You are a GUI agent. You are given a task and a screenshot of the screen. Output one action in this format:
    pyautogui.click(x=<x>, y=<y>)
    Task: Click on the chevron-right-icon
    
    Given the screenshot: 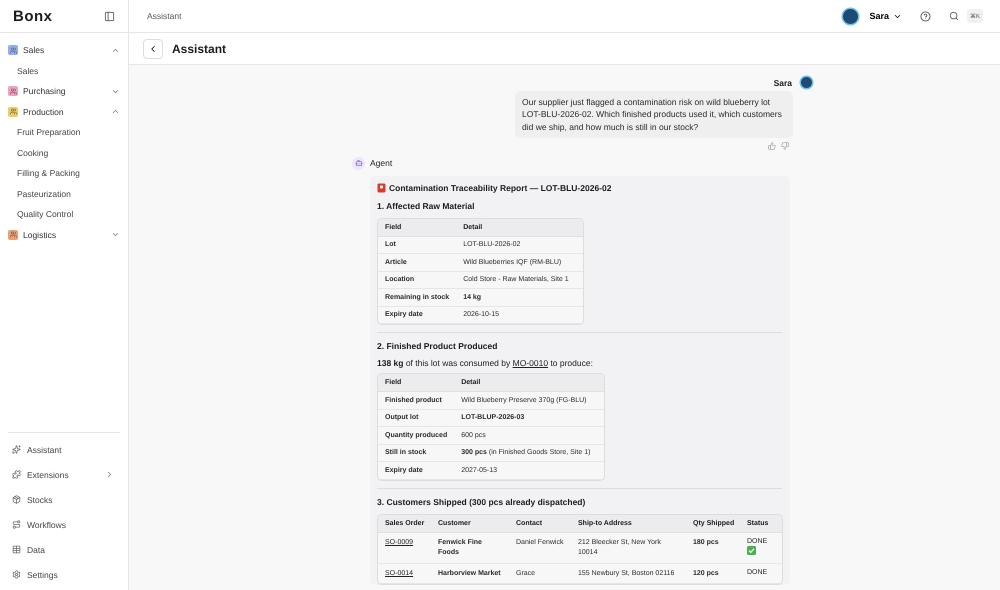 What is the action you would take?
    pyautogui.click(x=109, y=474)
    